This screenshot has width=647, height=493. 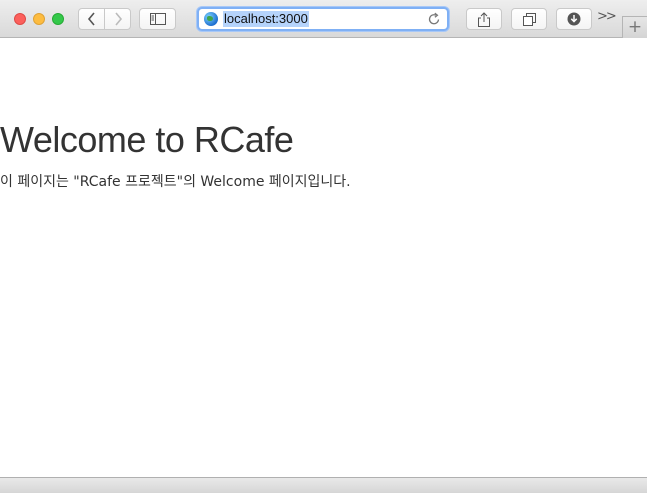 I want to click on browser-toolbar: localhost:3000 >> +, so click(x=323, y=19).